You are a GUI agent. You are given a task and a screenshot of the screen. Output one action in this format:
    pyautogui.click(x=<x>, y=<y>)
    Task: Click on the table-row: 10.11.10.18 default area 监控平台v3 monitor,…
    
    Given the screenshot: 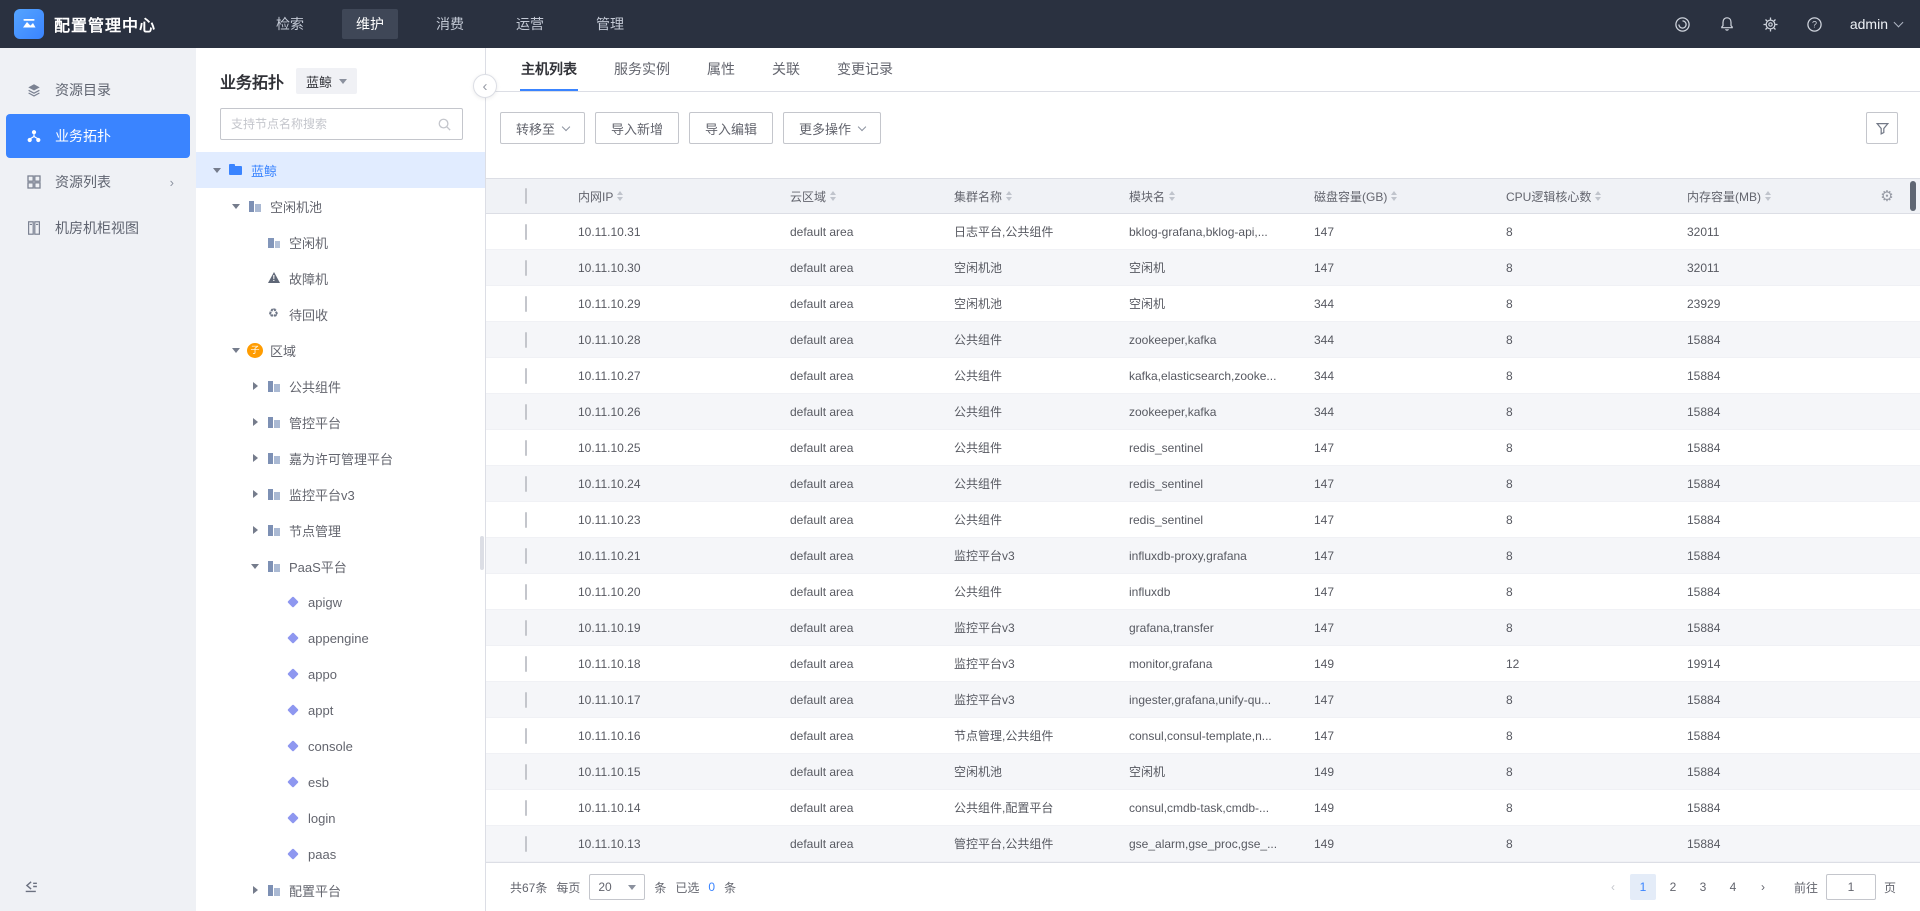 What is the action you would take?
    pyautogui.click(x=1203, y=664)
    